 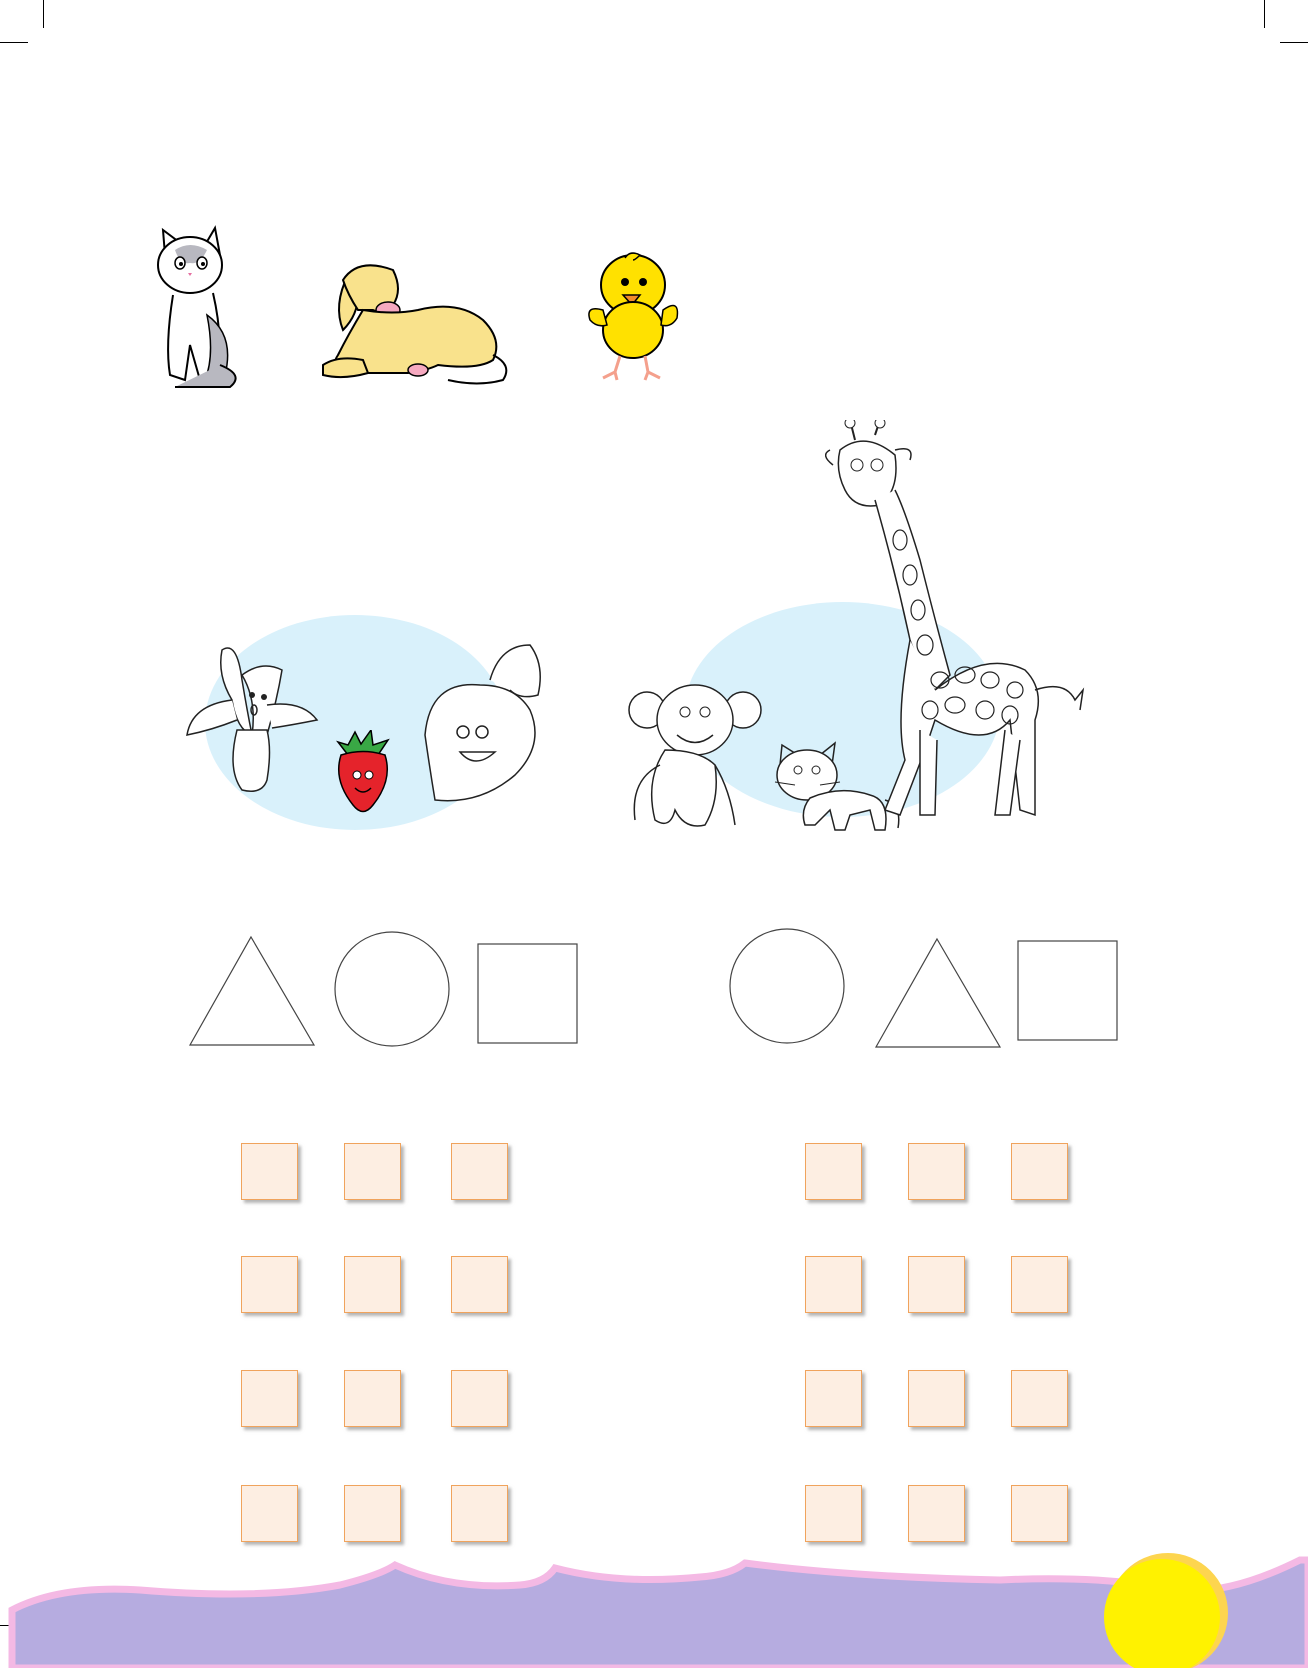 I want to click on dog-icon, so click(x=415, y=324).